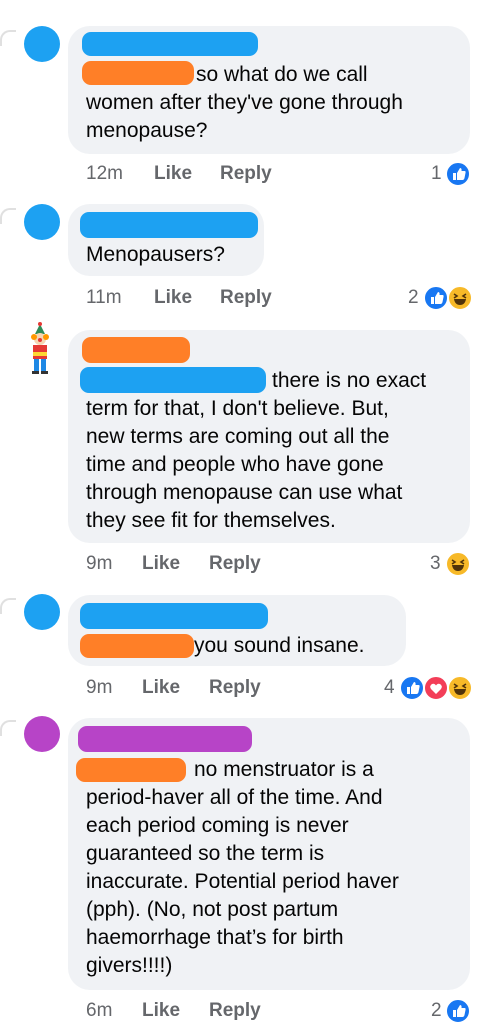 The image size is (492, 1028). Describe the element at coordinates (242, 881) in the screenshot. I see `comment-text-line: inaccurate. Potential period haver` at that location.